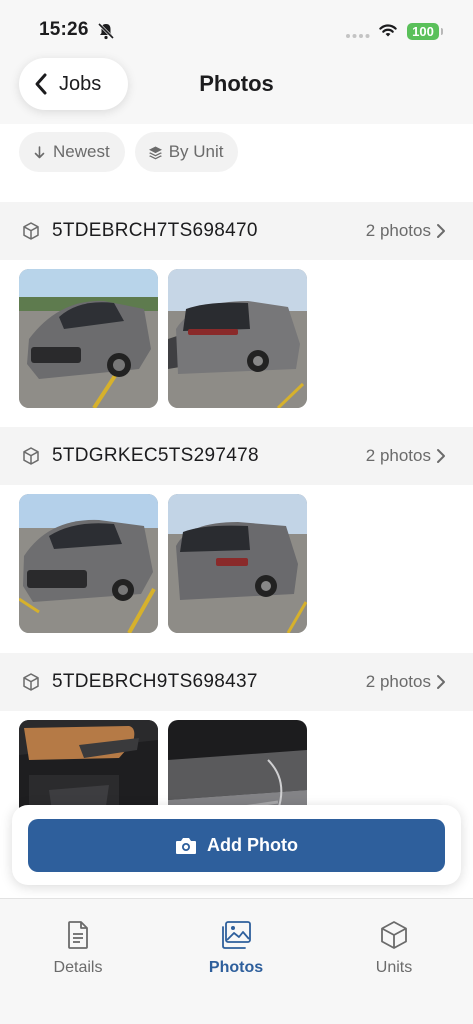 Image resolution: width=473 pixels, height=1024 pixels. Describe the element at coordinates (236, 935) in the screenshot. I see `photos-icon` at that location.